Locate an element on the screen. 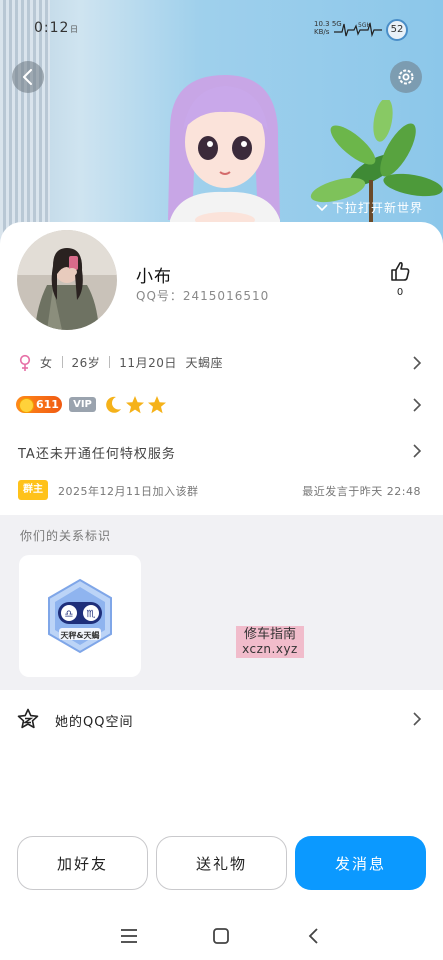 The height and width of the screenshot is (960, 443). qq-number: QQ号：2415016510 is located at coordinates (202, 295).